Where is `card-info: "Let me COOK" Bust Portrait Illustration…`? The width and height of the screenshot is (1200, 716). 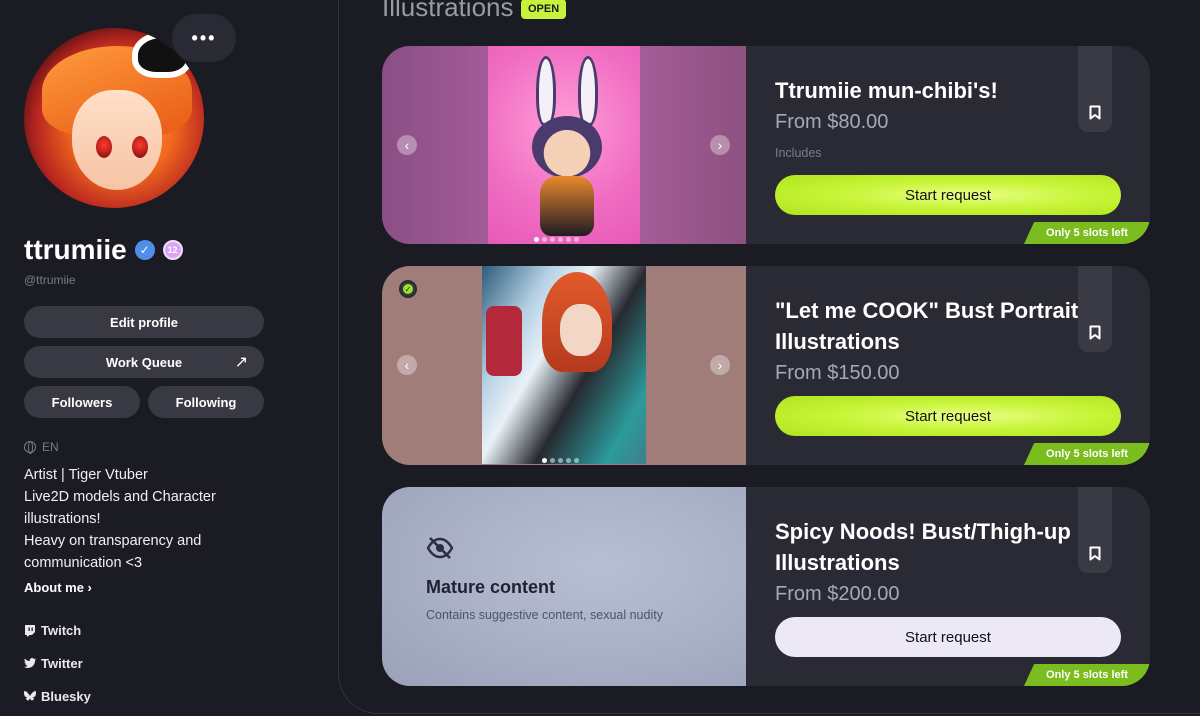
card-info: "Let me COOK" Bust Portrait Illustration… is located at coordinates (950, 365).